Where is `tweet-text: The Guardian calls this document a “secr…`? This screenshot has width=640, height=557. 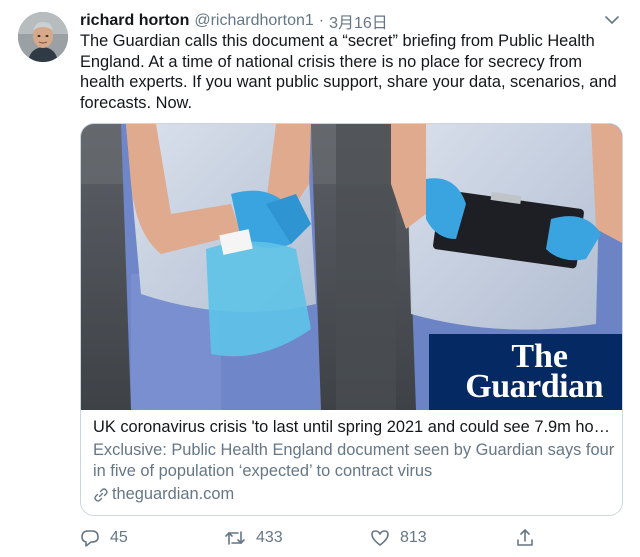 tweet-text: The Guardian calls this document a “secr… is located at coordinates (348, 72).